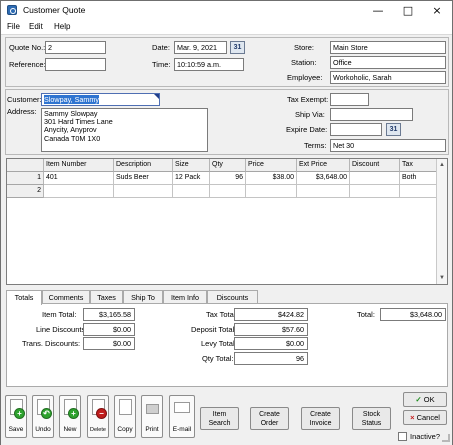  Describe the element at coordinates (402, 436) in the screenshot. I see `inactive-checkbox` at that location.